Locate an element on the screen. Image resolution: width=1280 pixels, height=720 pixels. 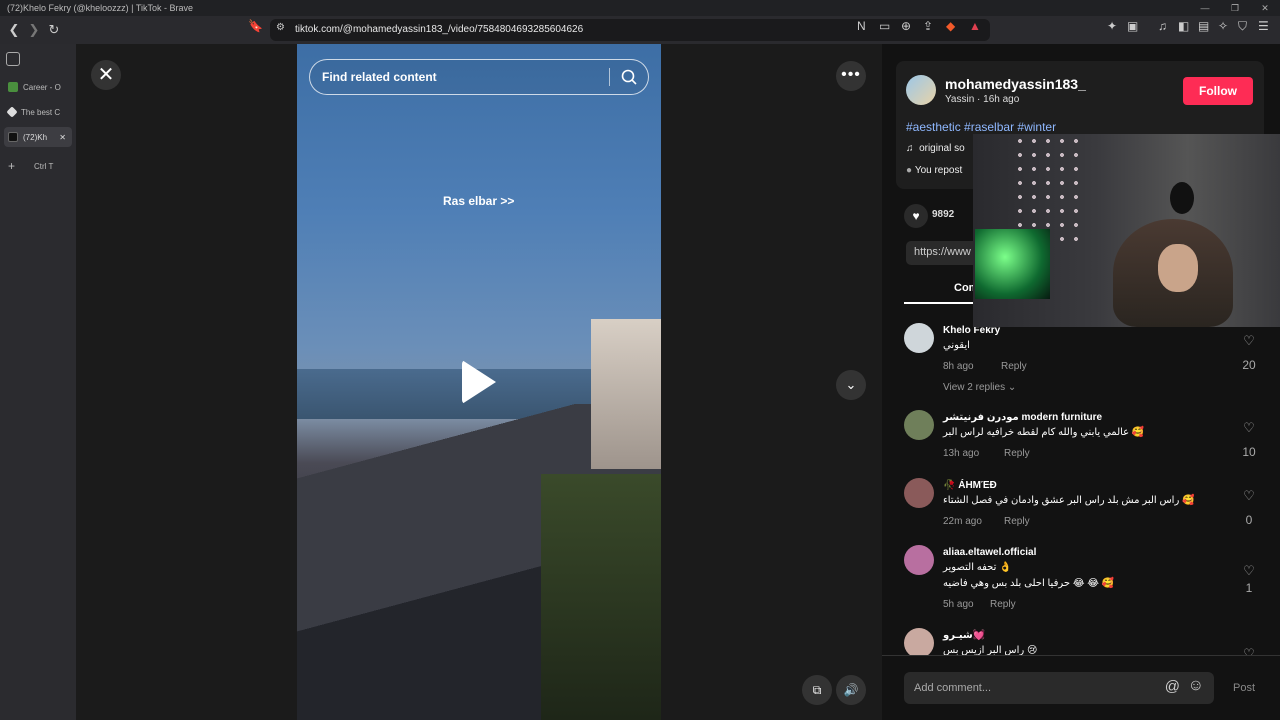
like-count: 9892 is located at coordinates (943, 214).